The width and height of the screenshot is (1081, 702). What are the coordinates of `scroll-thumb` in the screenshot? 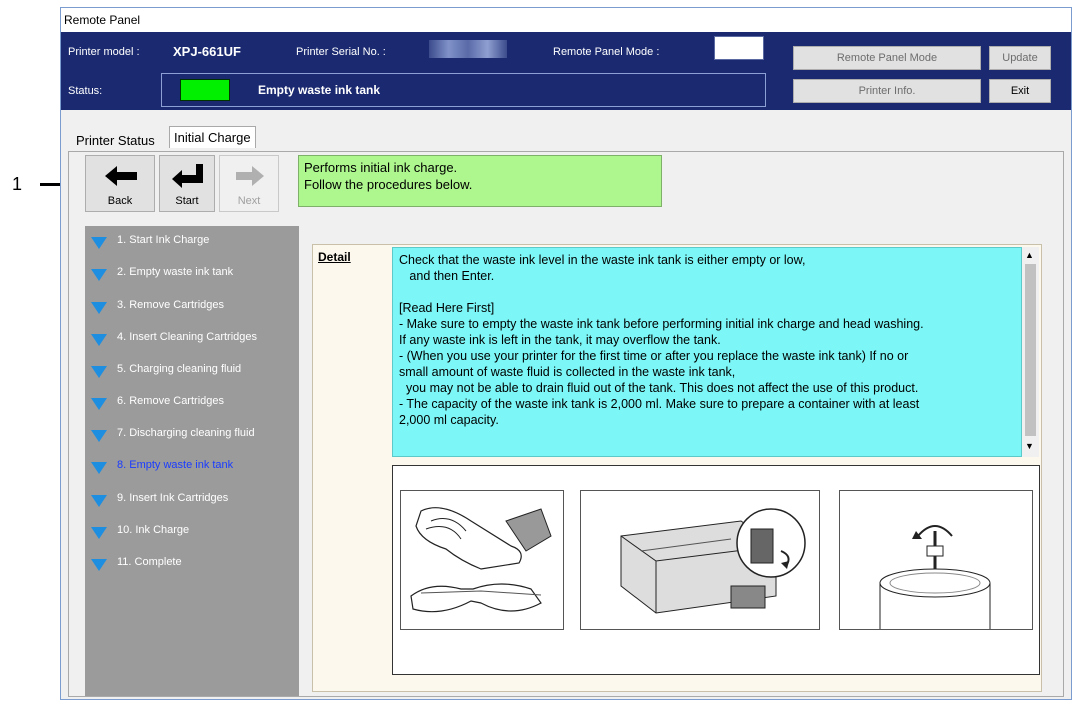 It's located at (1030, 350).